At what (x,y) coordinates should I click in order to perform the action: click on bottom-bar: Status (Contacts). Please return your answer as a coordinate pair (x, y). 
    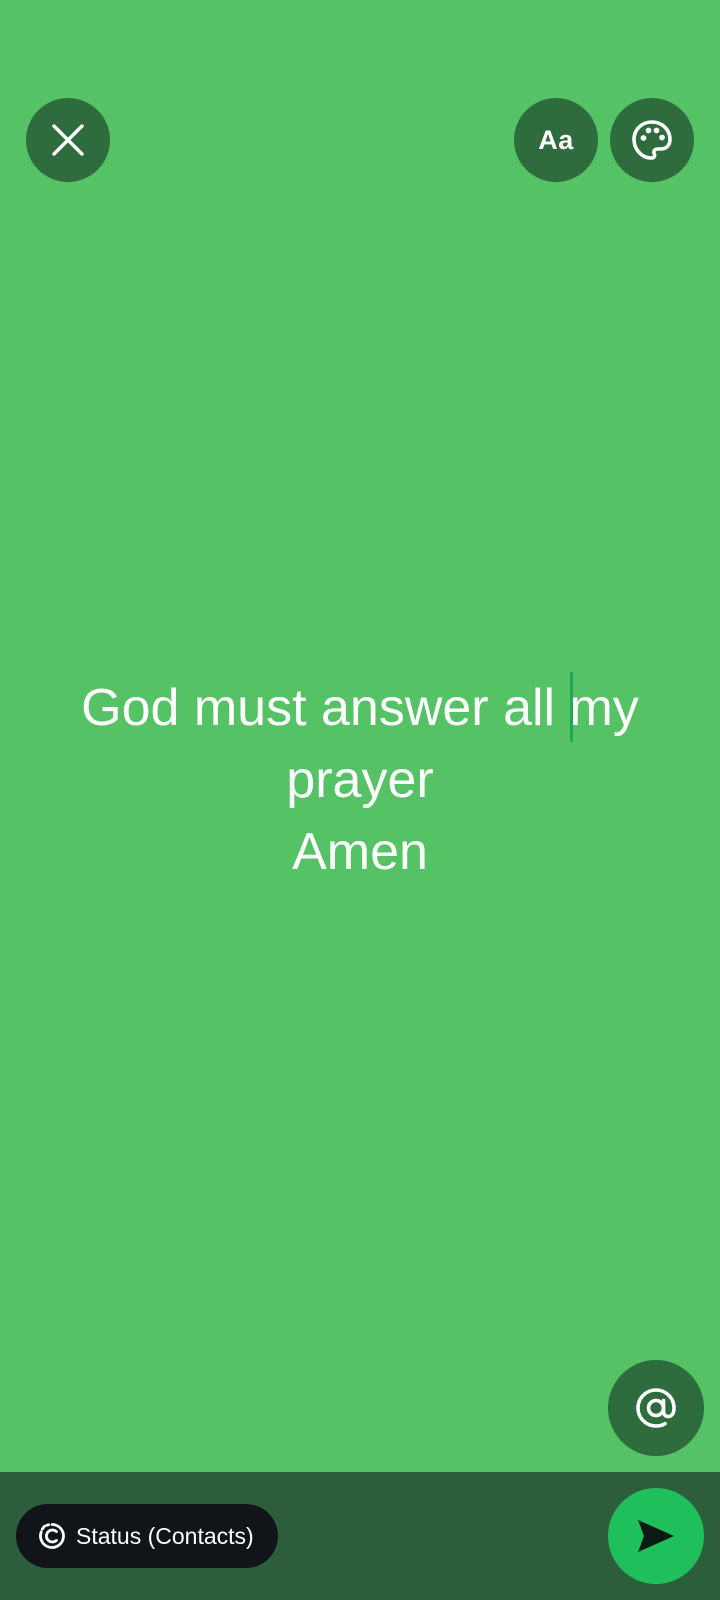
    Looking at the image, I should click on (360, 1536).